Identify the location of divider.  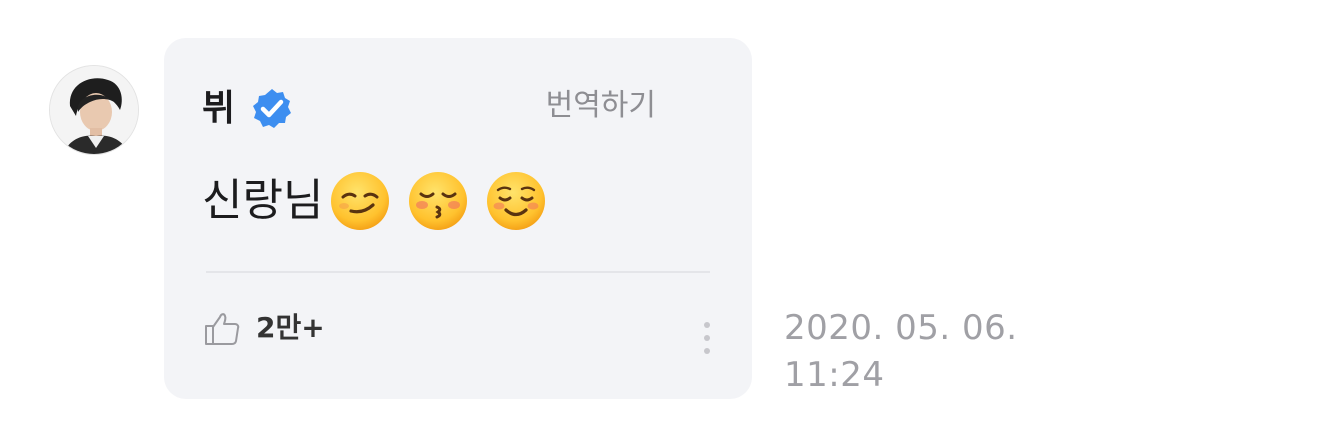
(458, 272).